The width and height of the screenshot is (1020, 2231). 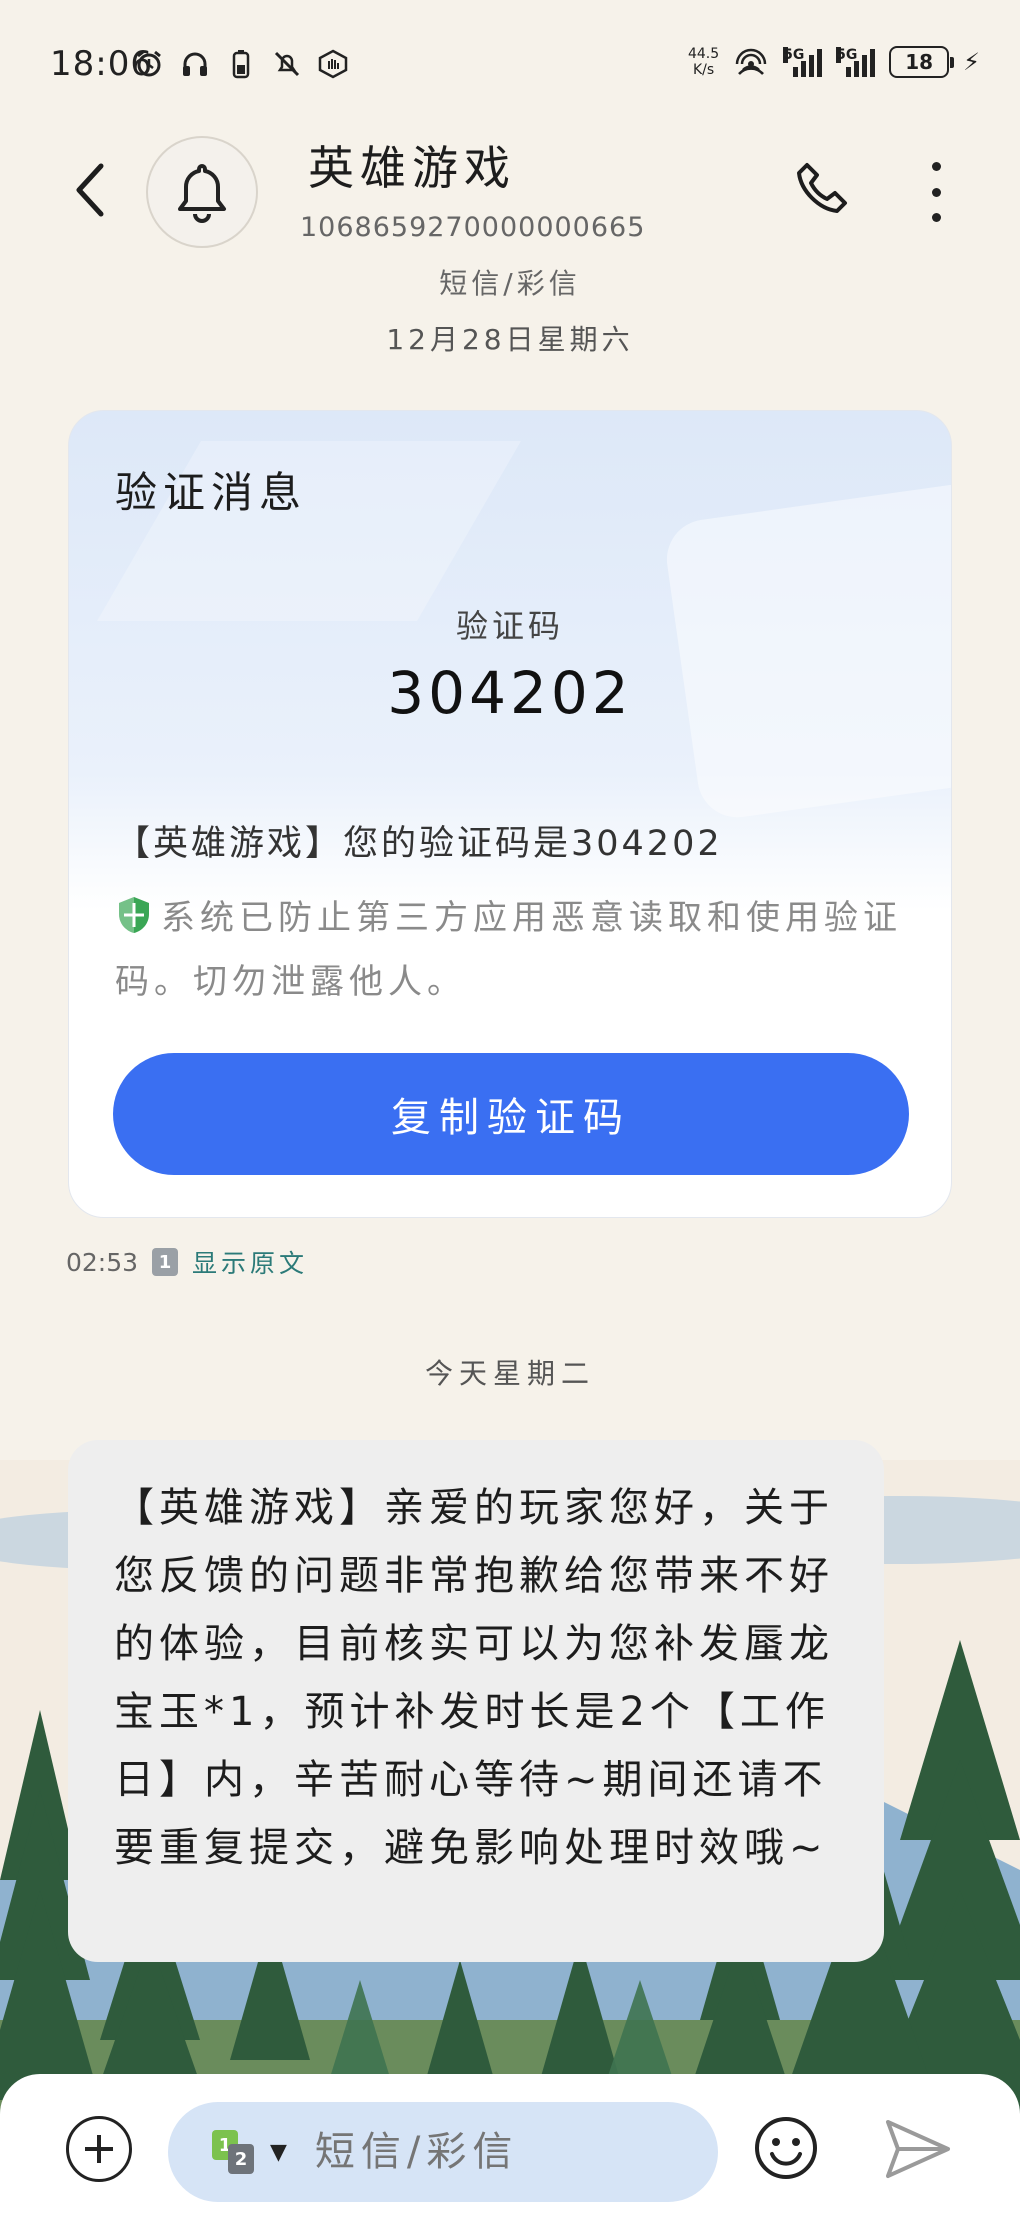 What do you see at coordinates (278, 2152) in the screenshot?
I see `chevron-down-icon: ▼` at bounding box center [278, 2152].